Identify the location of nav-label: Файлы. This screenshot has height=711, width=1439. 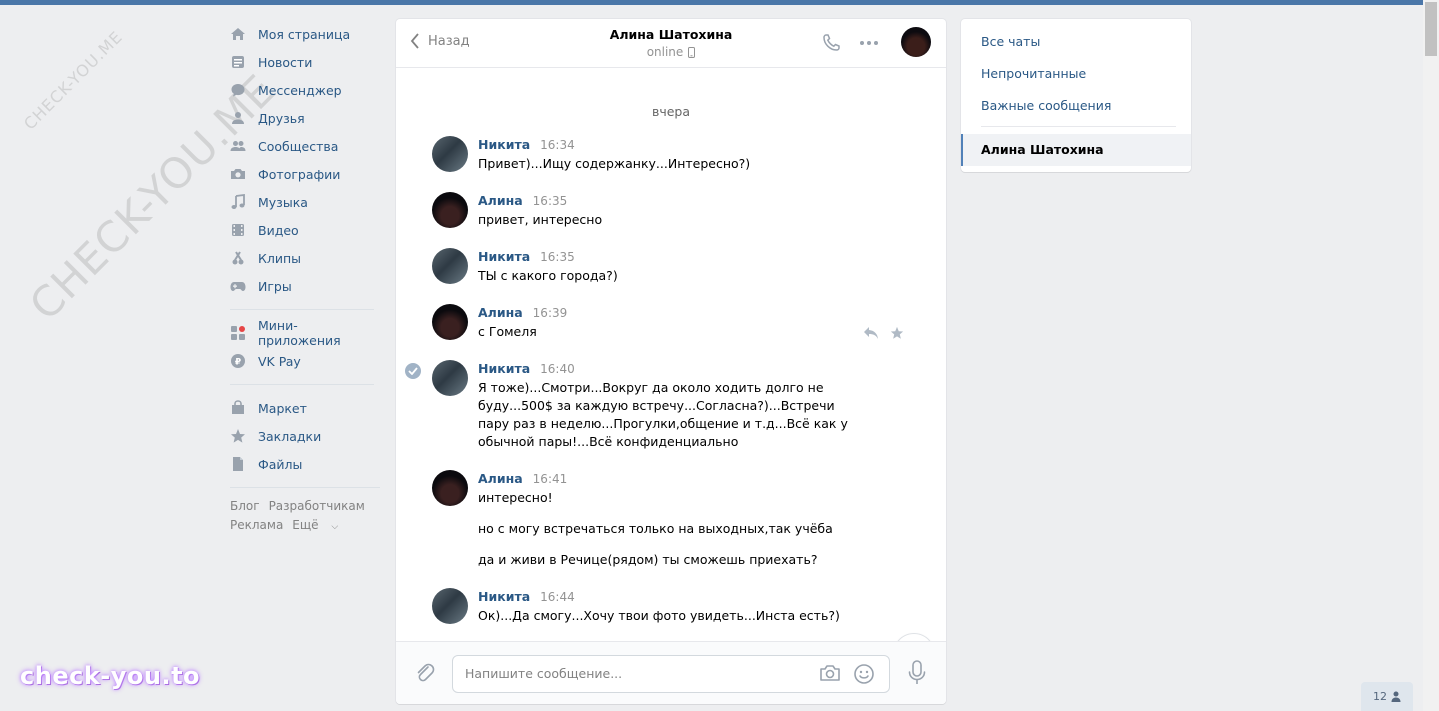
(280, 464).